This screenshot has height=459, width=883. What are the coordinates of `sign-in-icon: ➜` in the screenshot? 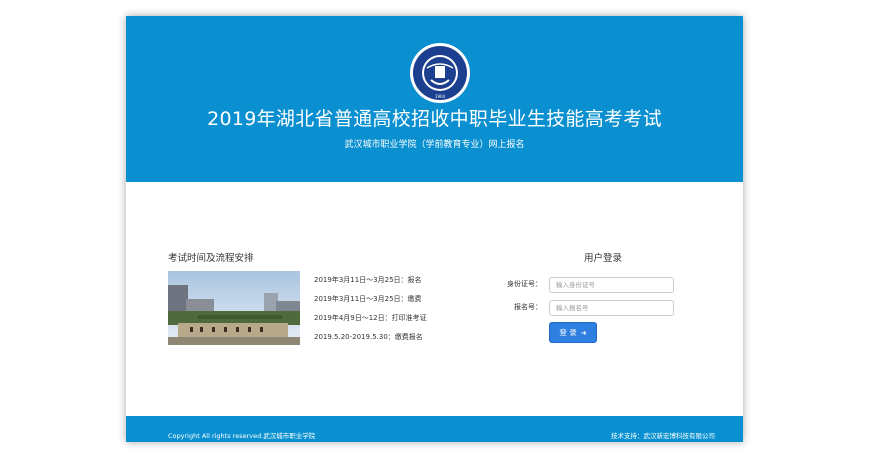 It's located at (583, 332).